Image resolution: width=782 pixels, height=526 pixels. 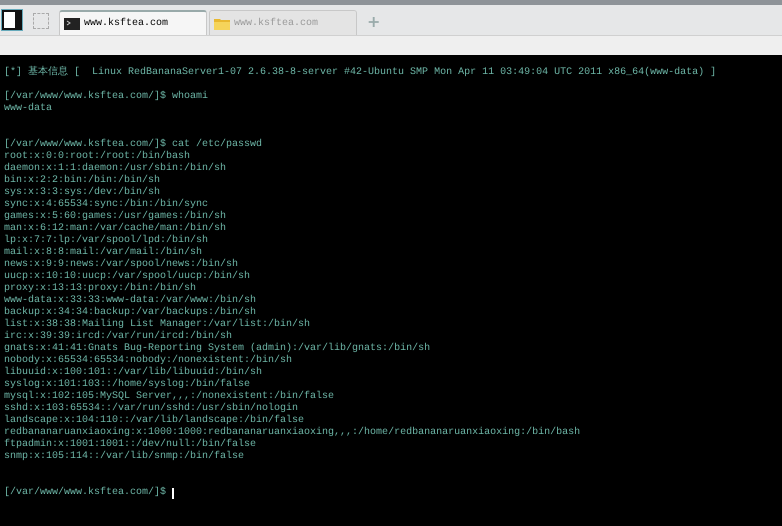 I want to click on terminal-output-line: gnats:x:41:41:Gnats Bug-Reporting System (admin):/var/lib/gnats:/bin/sh, so click(x=218, y=348).